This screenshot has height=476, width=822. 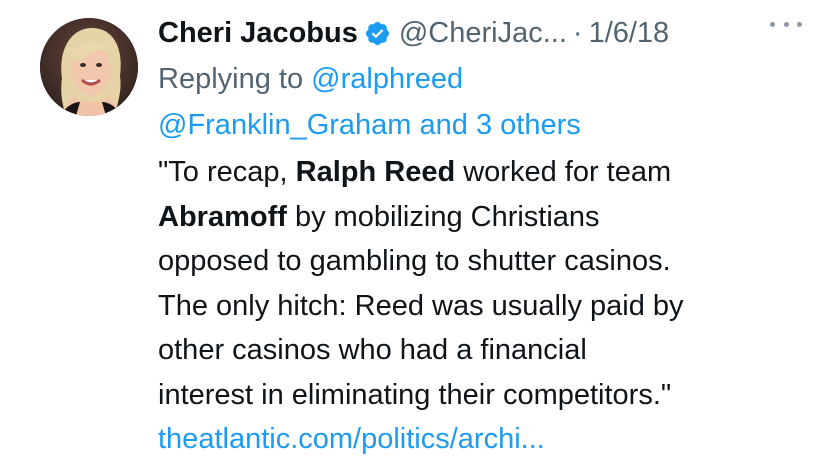 What do you see at coordinates (786, 24) in the screenshot?
I see `more-options-icon` at bounding box center [786, 24].